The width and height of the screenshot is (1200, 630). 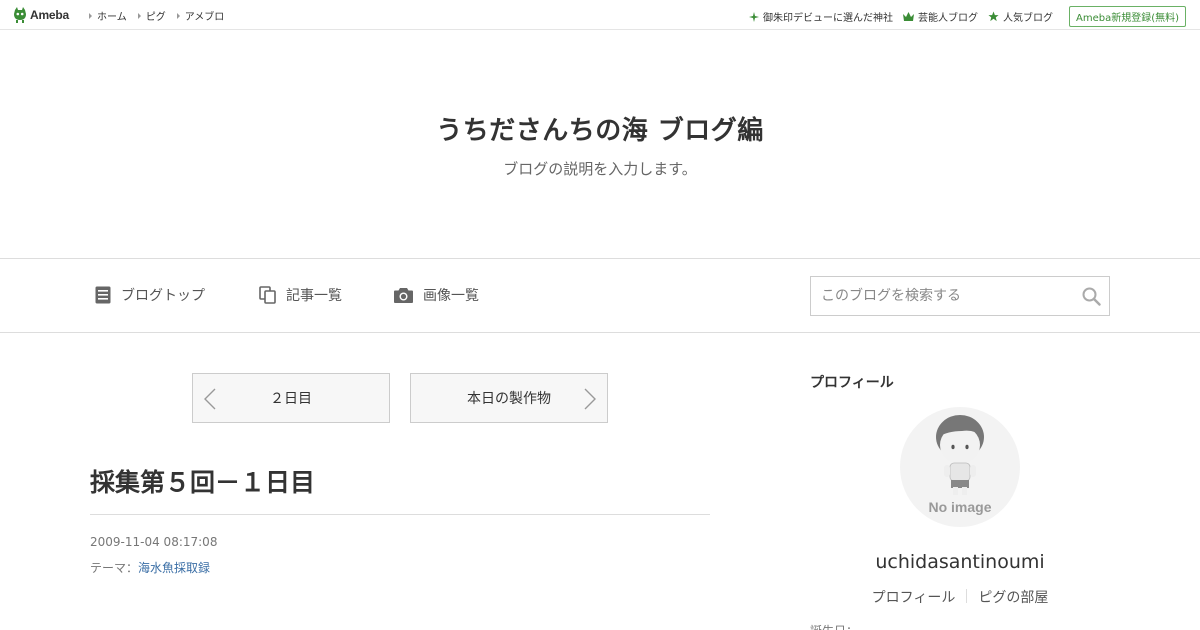 I want to click on top-nav-pigg: ピグ, so click(x=151, y=15).